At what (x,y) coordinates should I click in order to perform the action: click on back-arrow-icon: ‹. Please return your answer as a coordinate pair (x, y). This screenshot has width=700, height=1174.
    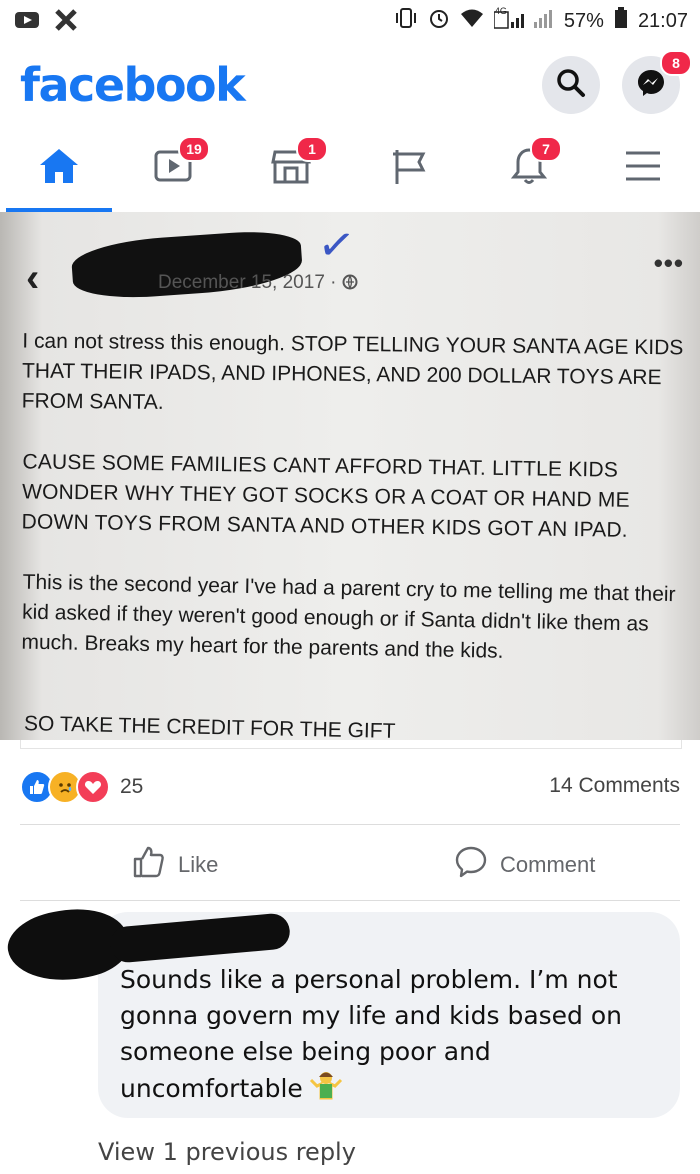
    Looking at the image, I should click on (33, 278).